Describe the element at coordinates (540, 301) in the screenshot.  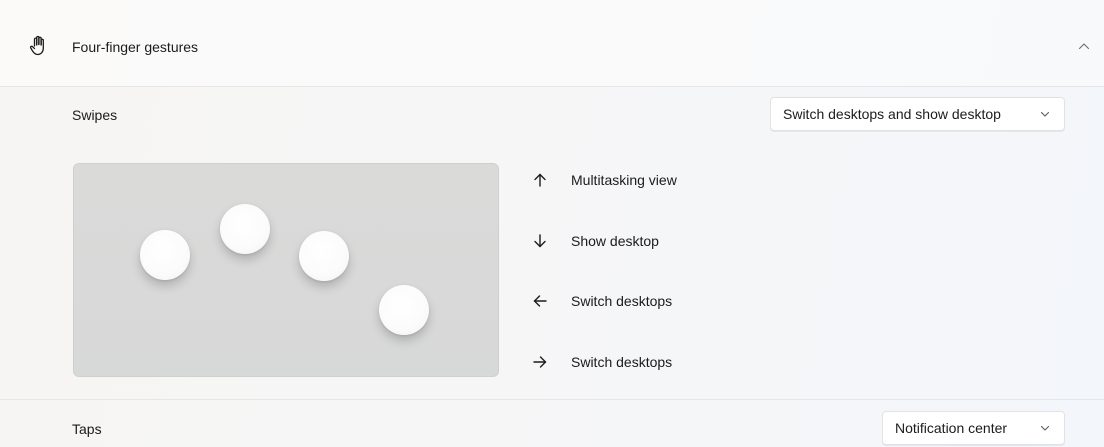
I see `arrow-left-icon` at that location.